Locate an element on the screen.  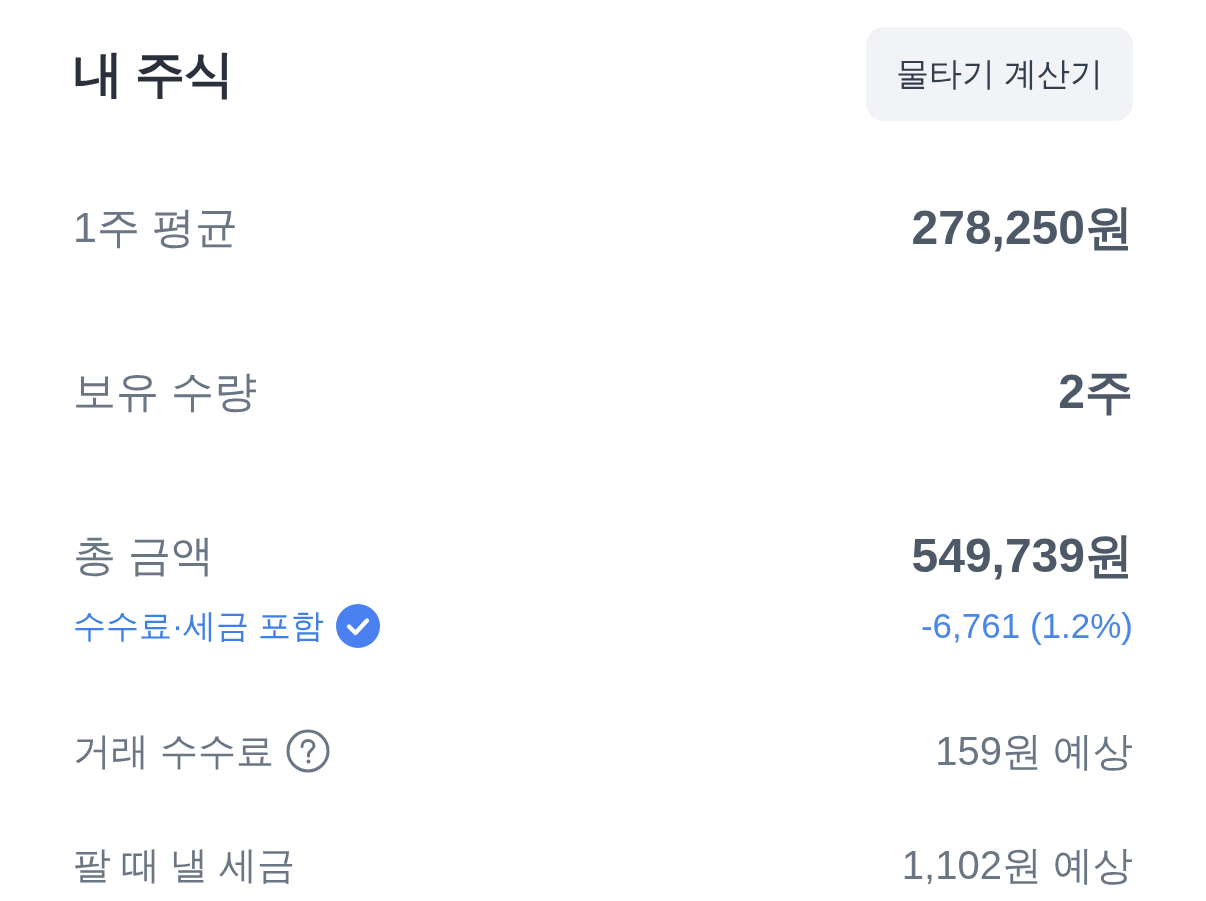
help-icon is located at coordinates (307, 751).